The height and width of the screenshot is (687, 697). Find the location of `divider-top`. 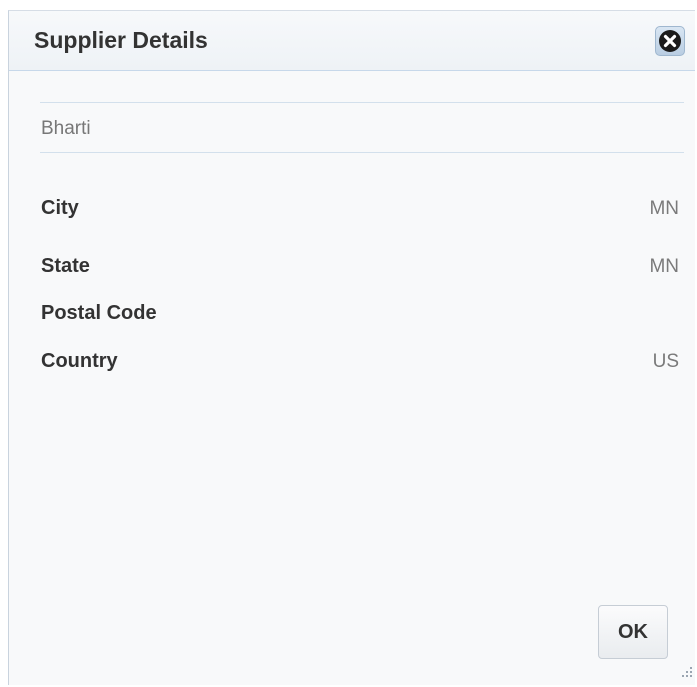

divider-top is located at coordinates (362, 102).